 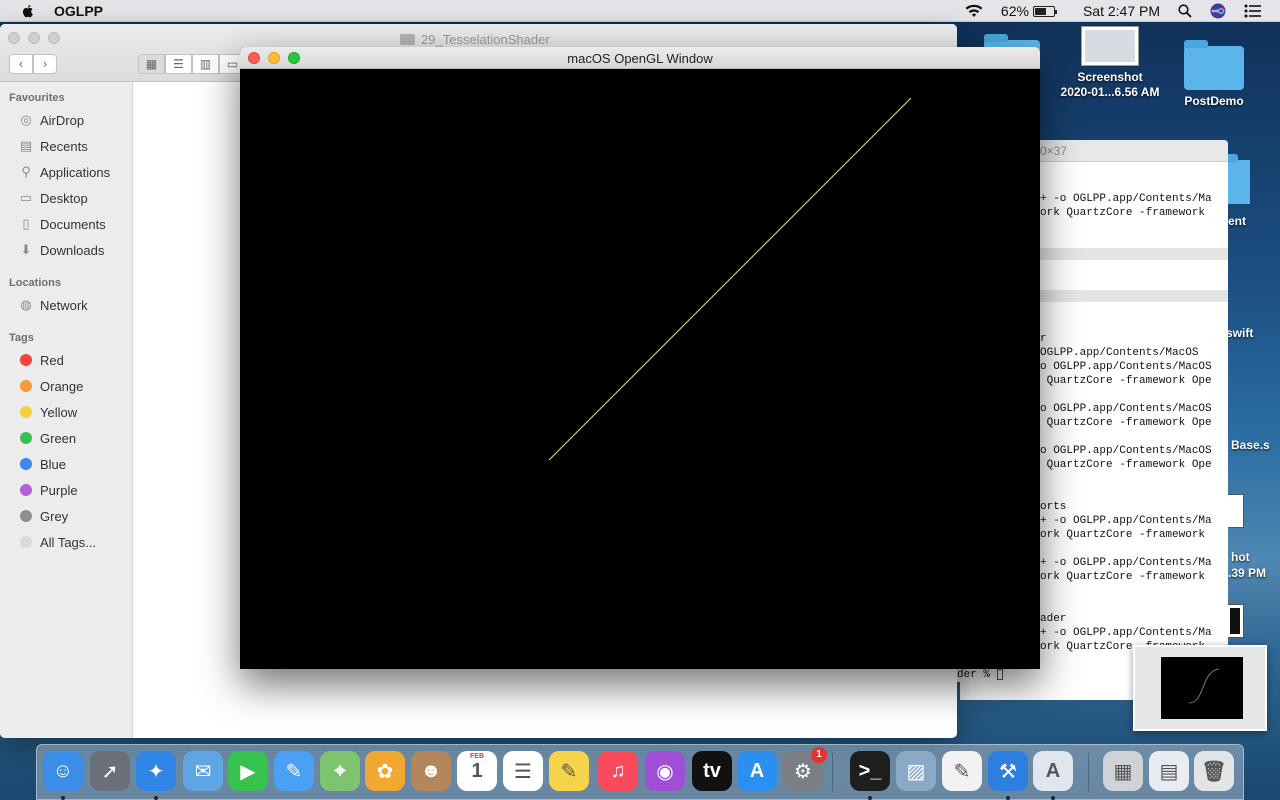 What do you see at coordinates (53, 198) in the screenshot?
I see `sidebar-item-desktop: ▭ Desktop` at bounding box center [53, 198].